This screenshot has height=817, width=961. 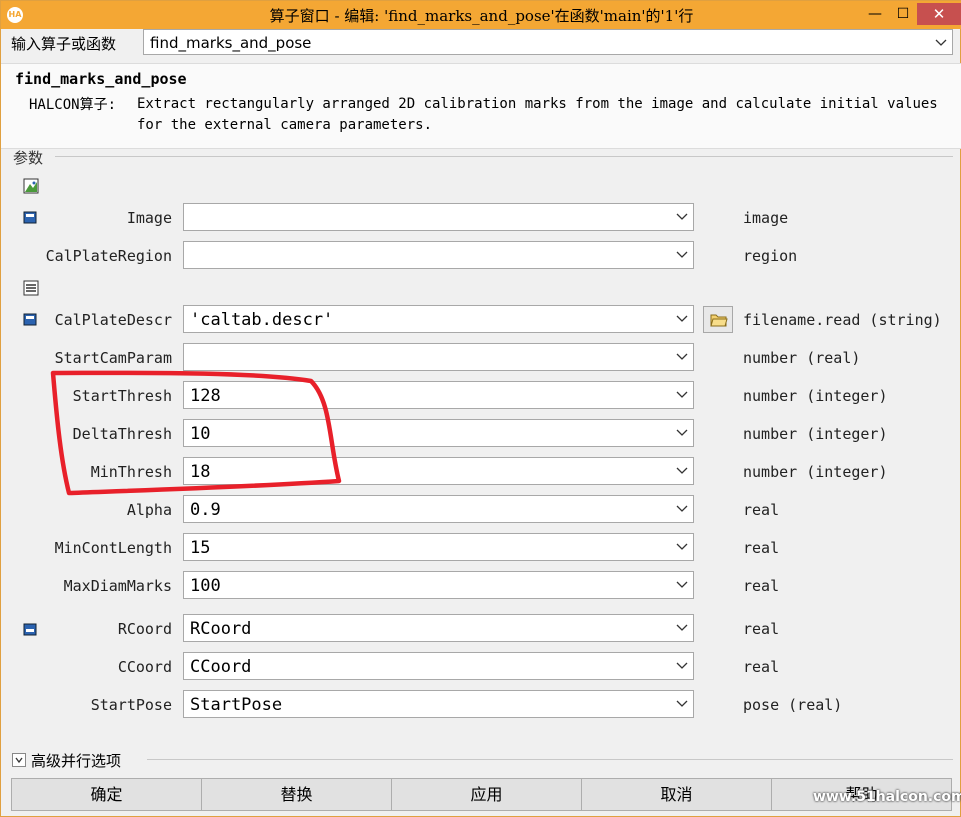 I want to click on param-label-startpose: StartPose, so click(x=131, y=705).